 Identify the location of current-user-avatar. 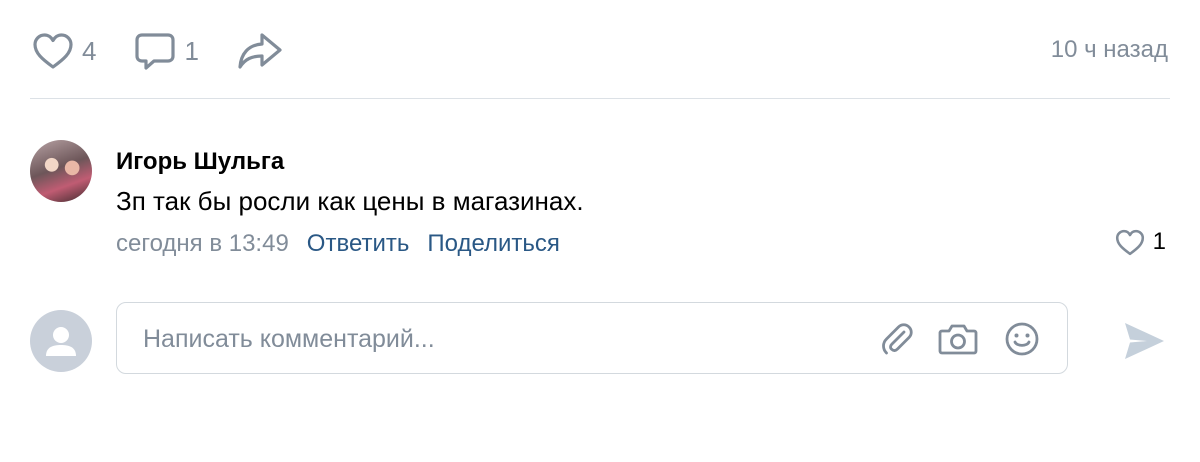
(61, 341).